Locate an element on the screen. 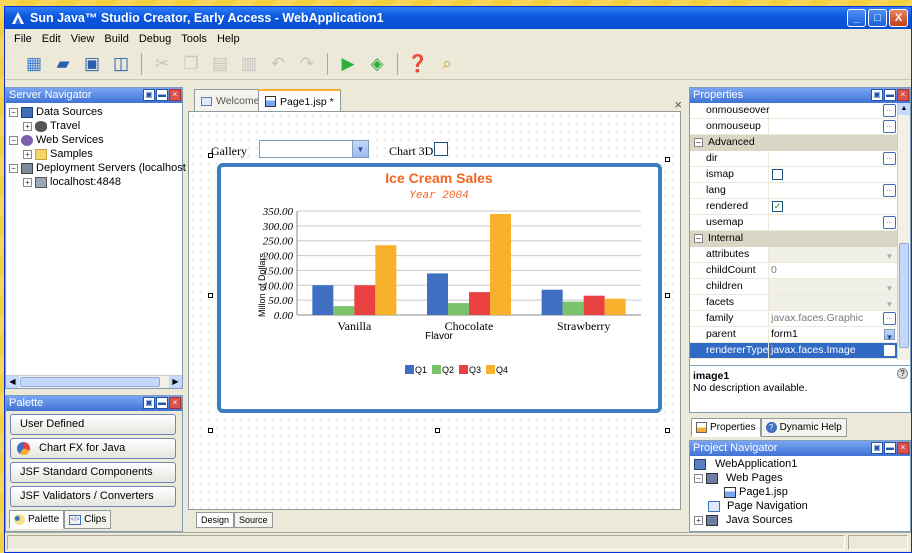  redo-icon: ↷ is located at coordinates (307, 64).